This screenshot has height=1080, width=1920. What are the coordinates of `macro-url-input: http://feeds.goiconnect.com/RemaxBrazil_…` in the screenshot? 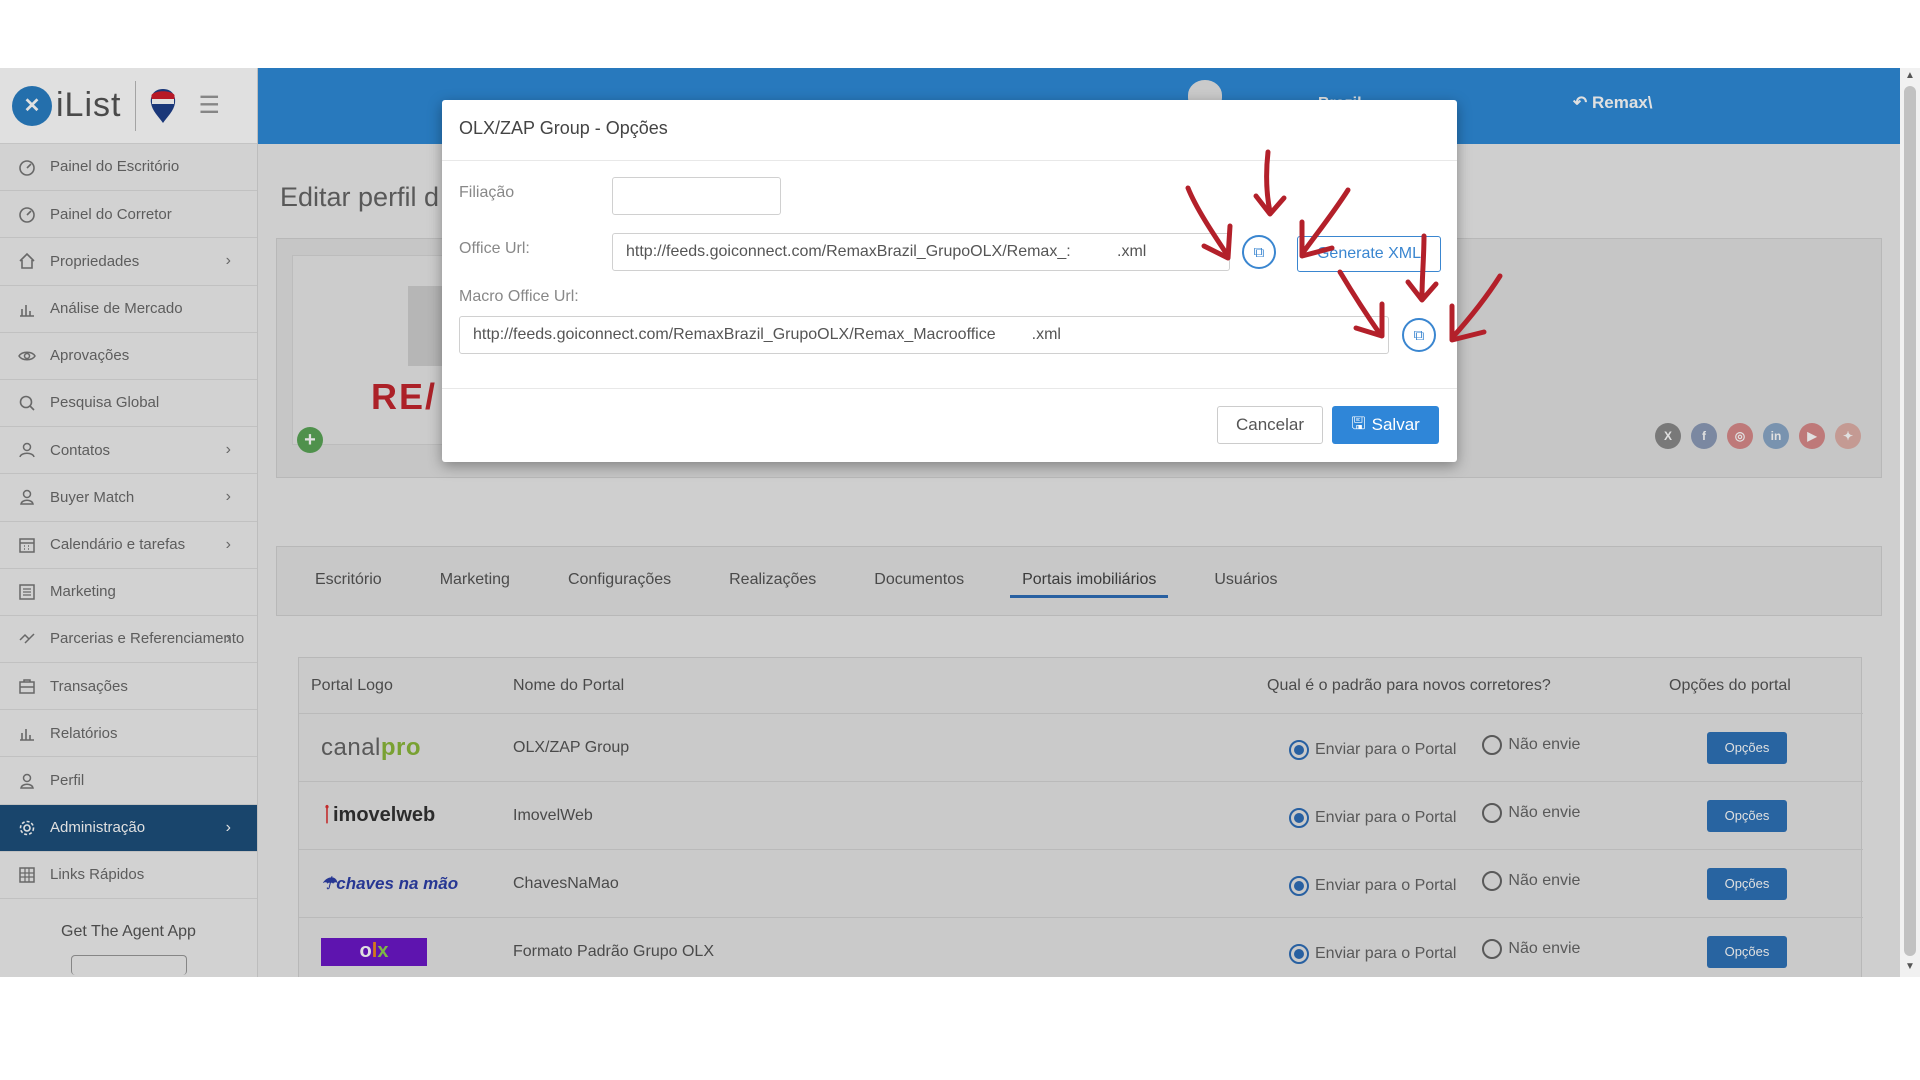 It's located at (924, 335).